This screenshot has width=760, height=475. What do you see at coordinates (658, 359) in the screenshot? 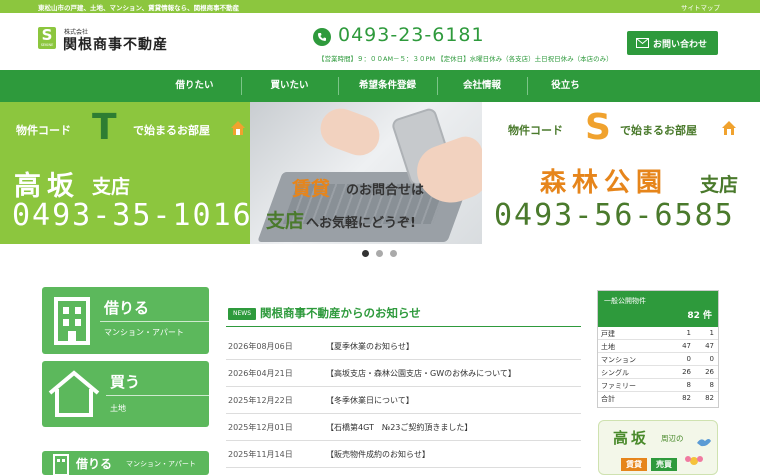
I see `property-count-row: マンション 0 0` at bounding box center [658, 359].